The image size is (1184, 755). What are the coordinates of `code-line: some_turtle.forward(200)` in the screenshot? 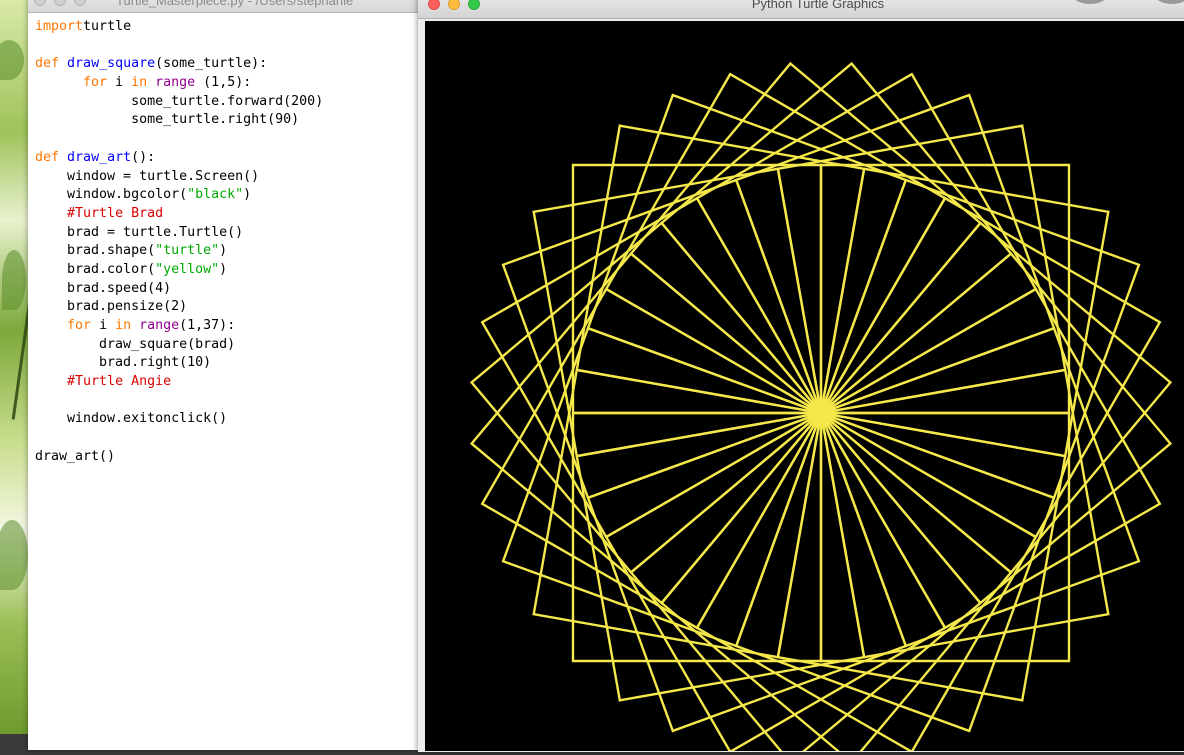 It's located at (179, 102).